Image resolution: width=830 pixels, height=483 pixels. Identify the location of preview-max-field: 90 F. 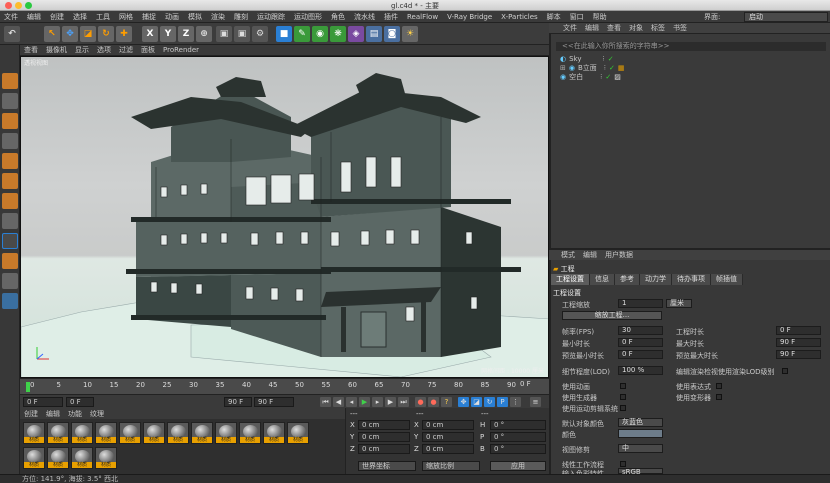
(798, 354).